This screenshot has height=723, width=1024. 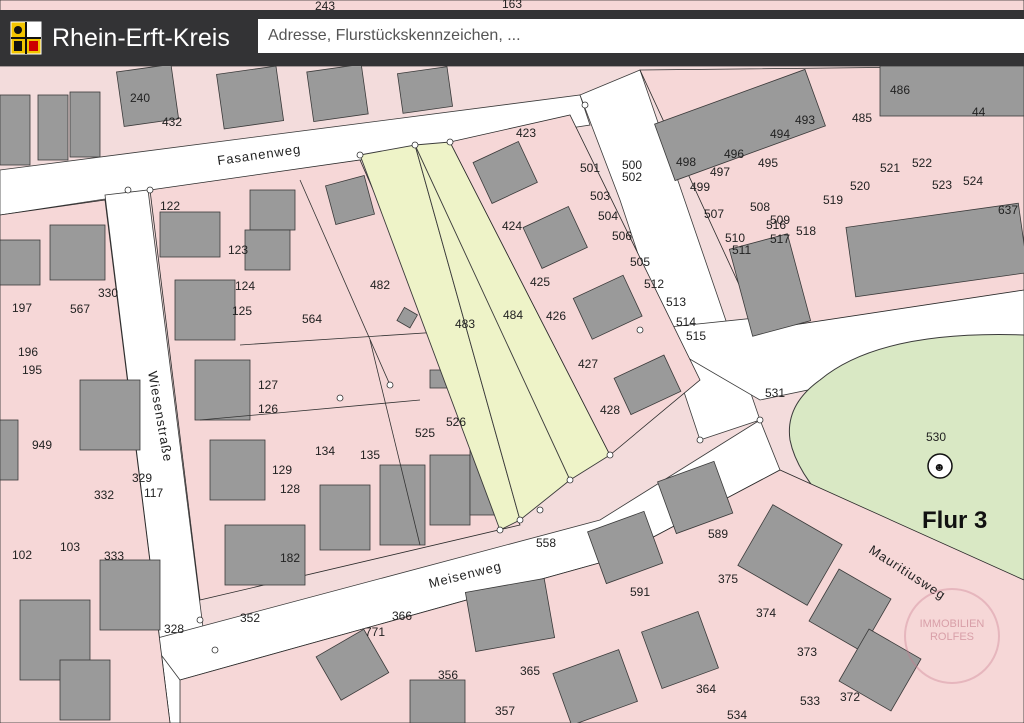 I want to click on parcel-label: 123, so click(x=238, y=250).